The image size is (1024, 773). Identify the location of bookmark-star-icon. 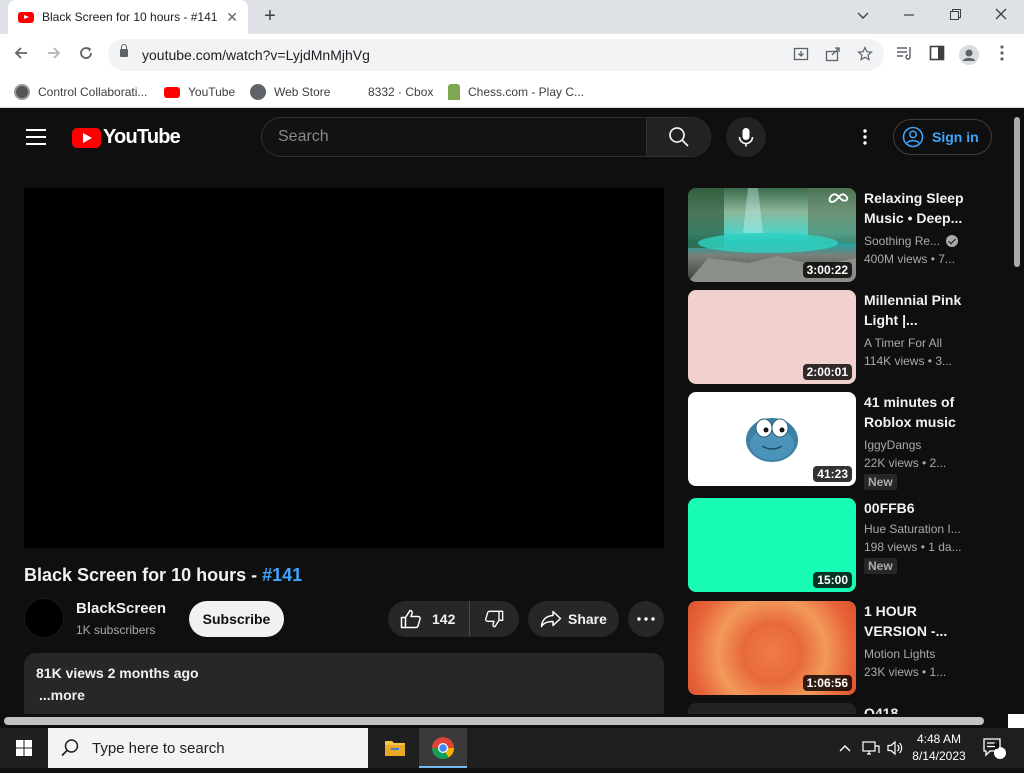
(865, 55).